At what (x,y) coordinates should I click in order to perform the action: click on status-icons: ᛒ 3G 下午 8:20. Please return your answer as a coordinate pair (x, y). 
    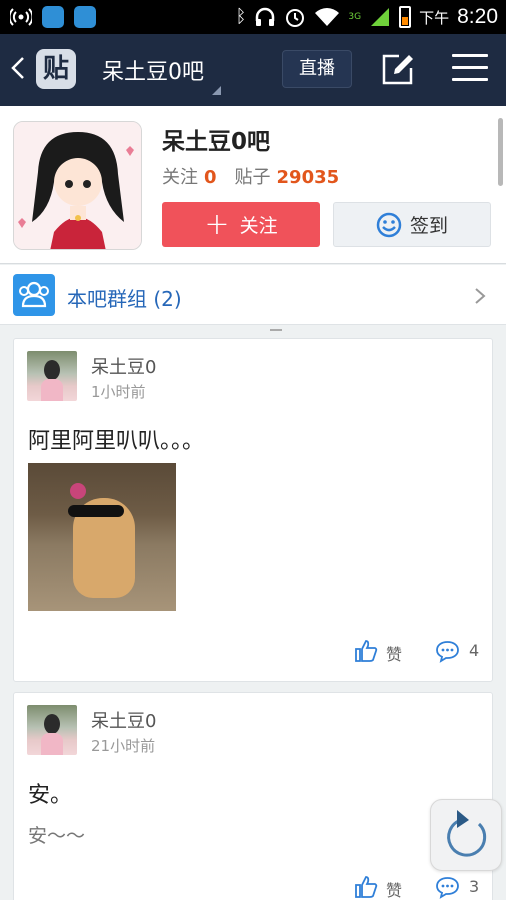
    Looking at the image, I should click on (367, 17).